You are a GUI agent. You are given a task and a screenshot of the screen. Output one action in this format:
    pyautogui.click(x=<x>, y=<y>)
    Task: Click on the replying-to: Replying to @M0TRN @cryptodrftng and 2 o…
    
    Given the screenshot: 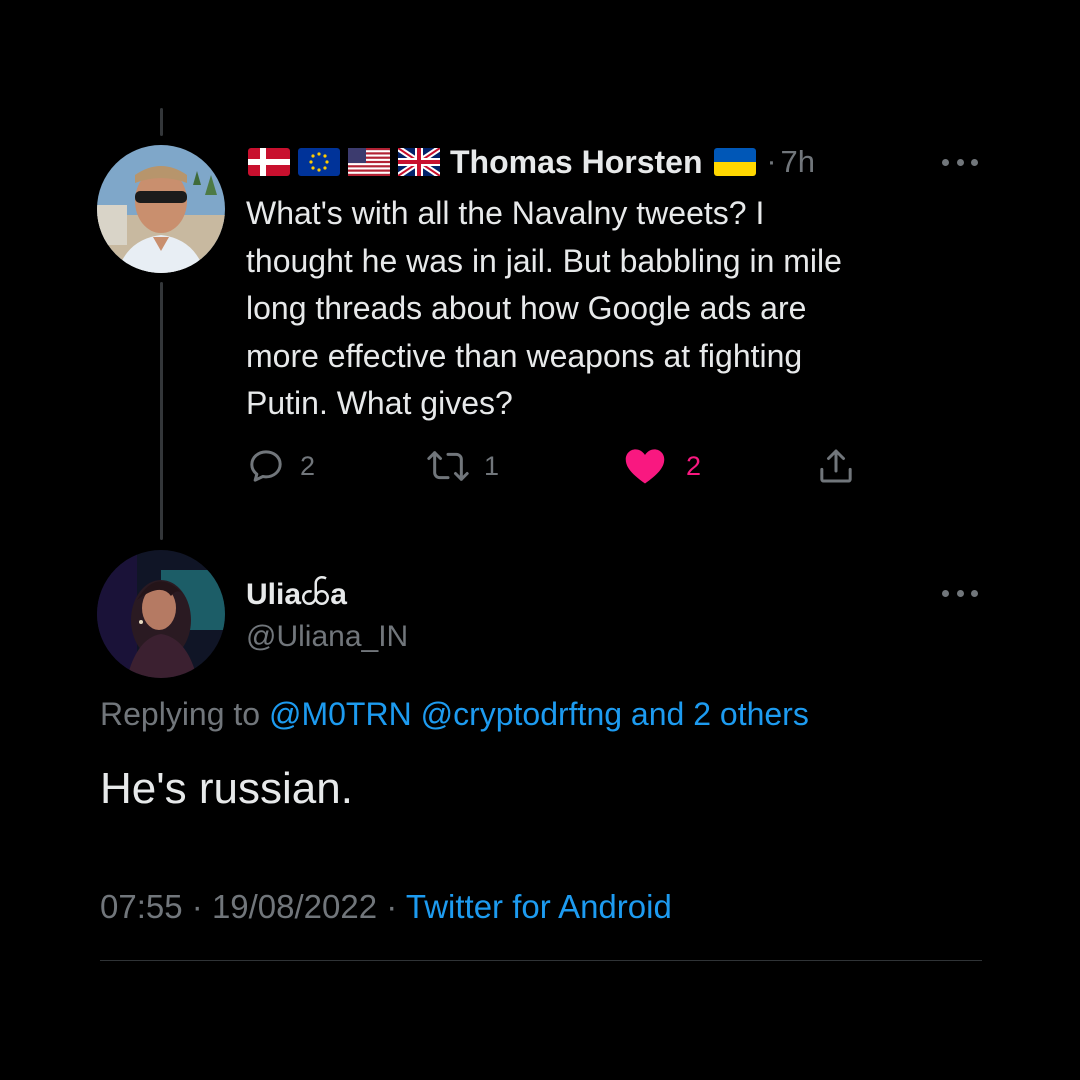 What is the action you would take?
    pyautogui.click(x=454, y=714)
    